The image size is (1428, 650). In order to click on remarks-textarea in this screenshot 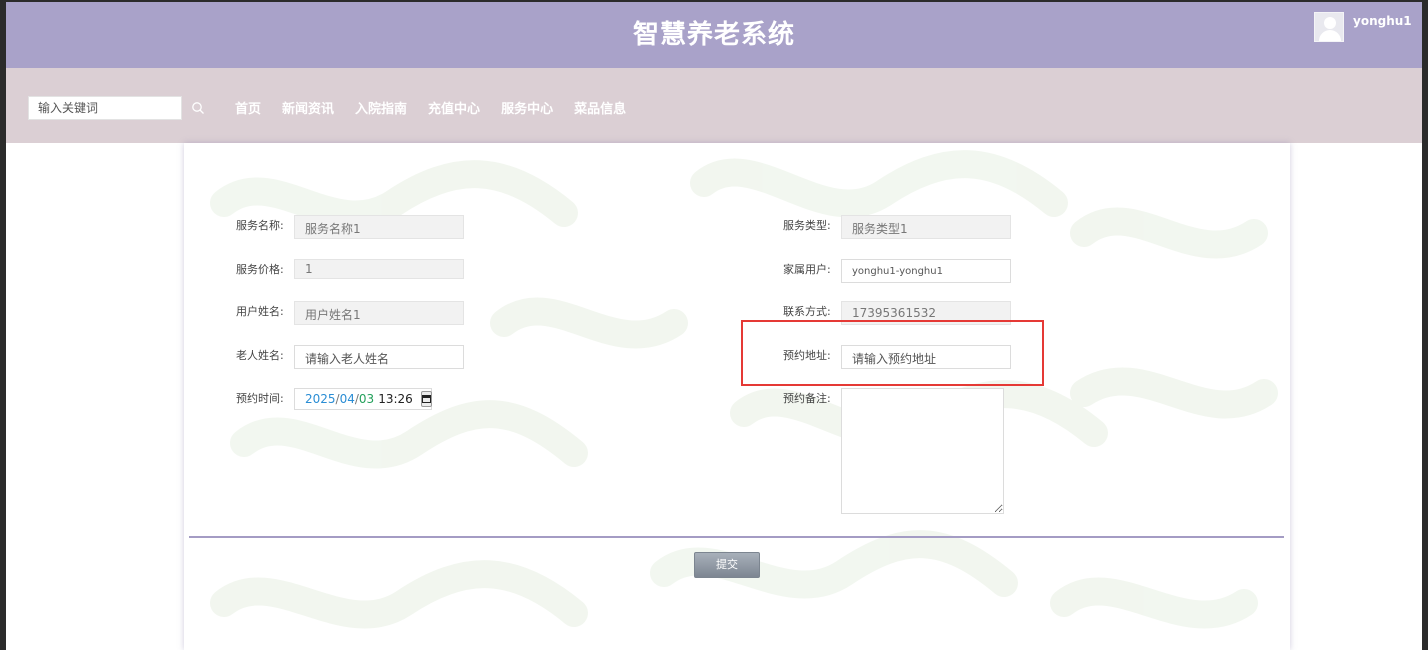, I will do `click(922, 451)`.